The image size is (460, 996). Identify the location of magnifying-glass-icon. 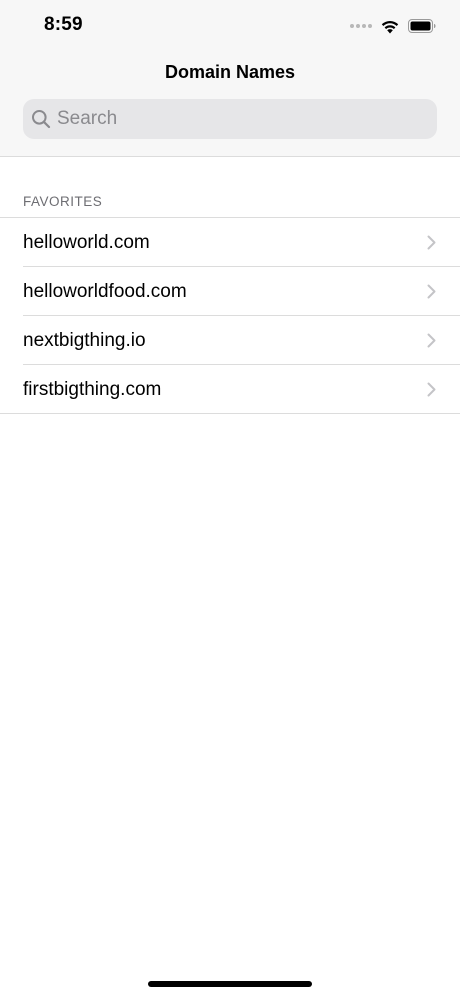
(41, 119).